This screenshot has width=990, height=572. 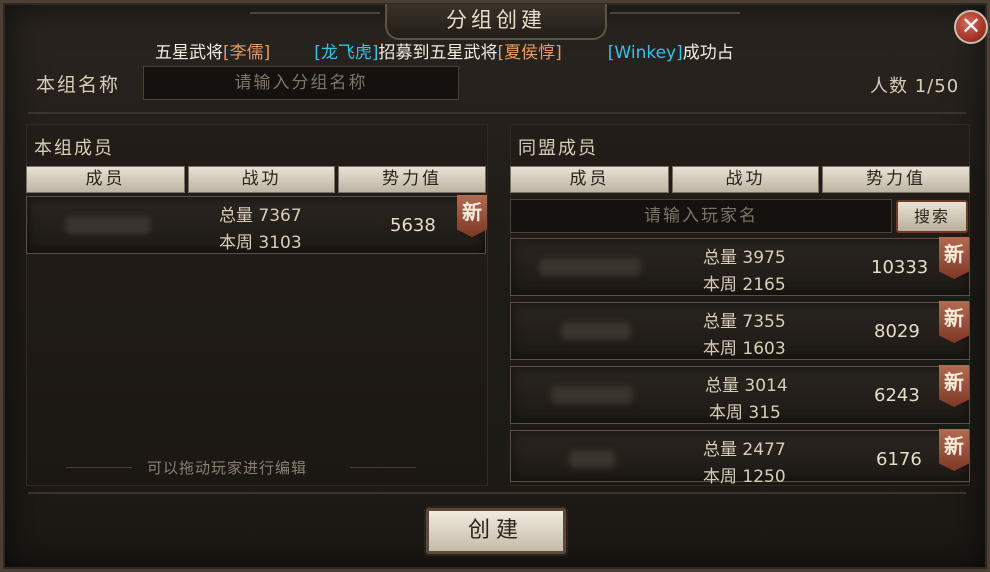 I want to click on power-value: 8029, so click(x=897, y=331).